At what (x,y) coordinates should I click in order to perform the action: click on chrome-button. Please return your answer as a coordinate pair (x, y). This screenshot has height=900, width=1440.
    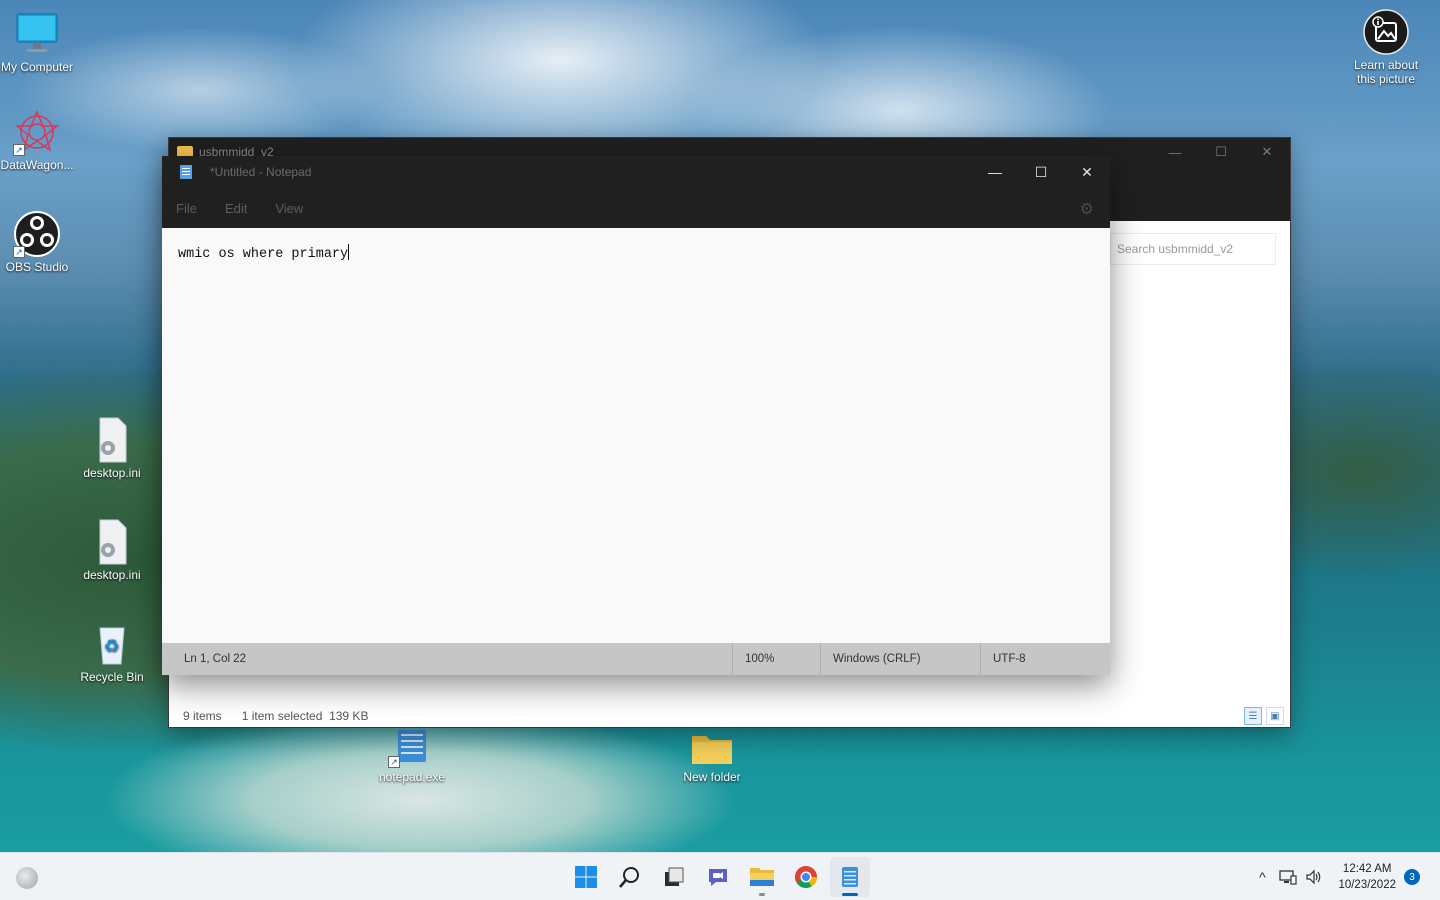
    Looking at the image, I should click on (806, 877).